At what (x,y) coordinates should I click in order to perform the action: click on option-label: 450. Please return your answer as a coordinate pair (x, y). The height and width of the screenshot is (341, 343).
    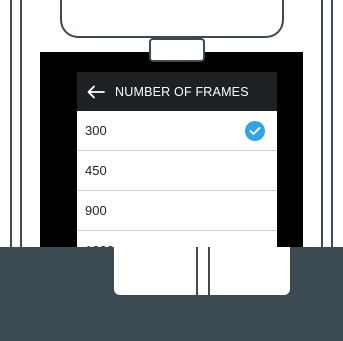
    Looking at the image, I should click on (96, 170).